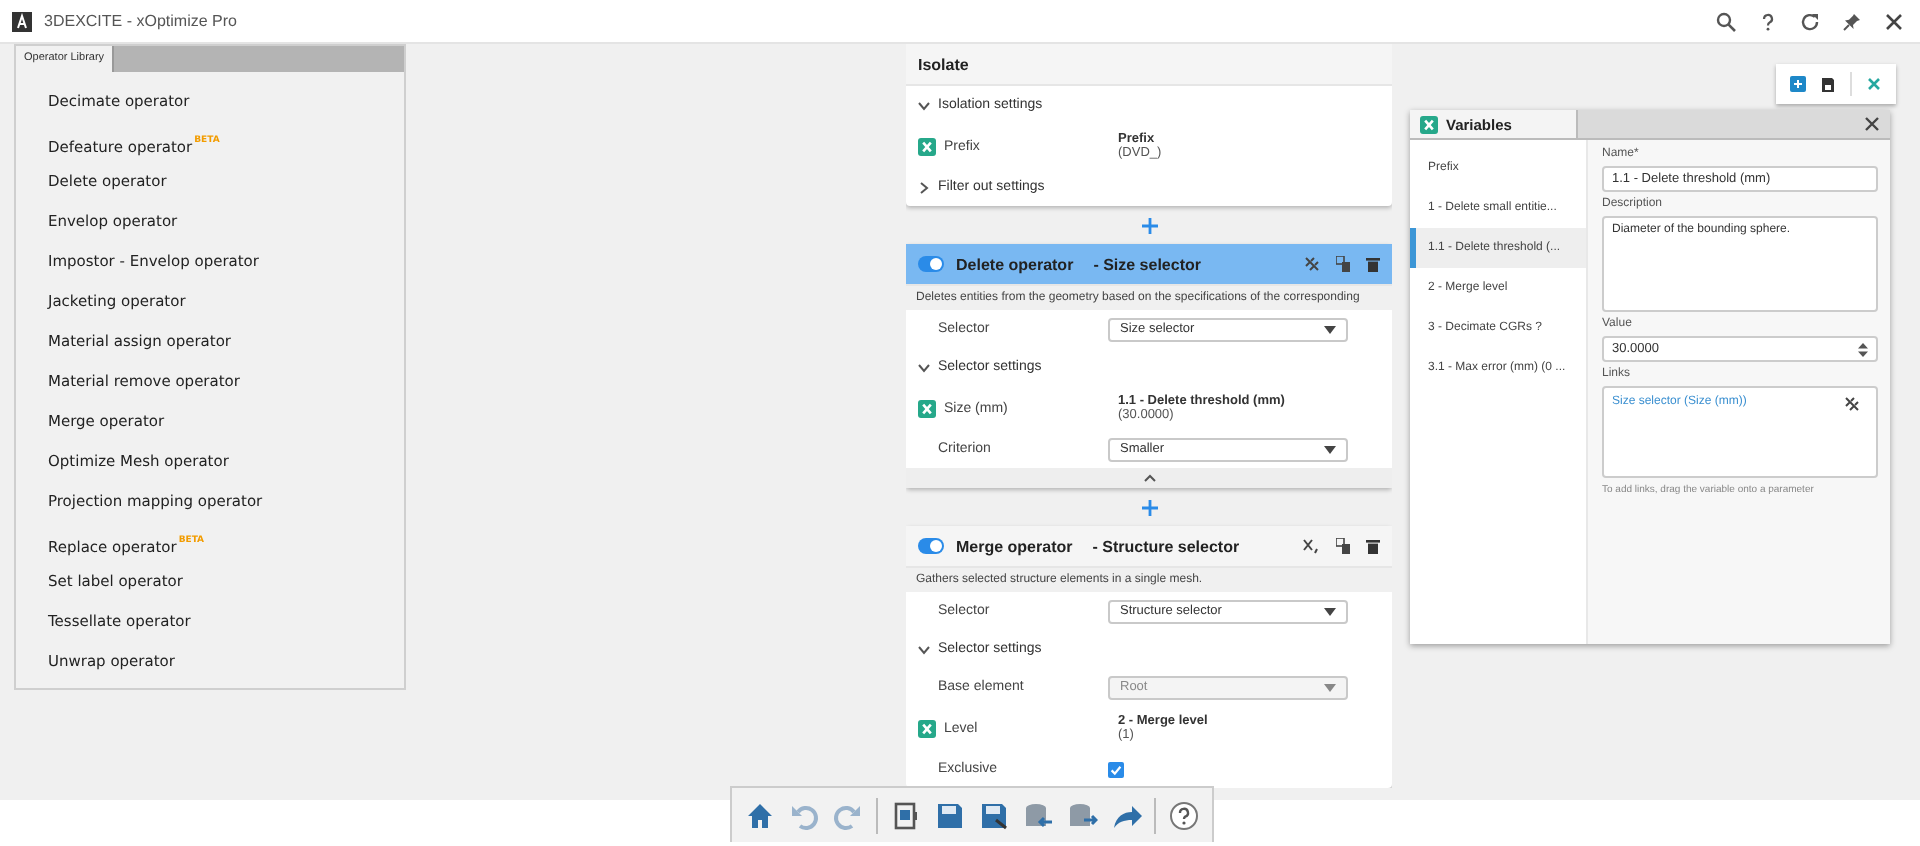 Image resolution: width=1920 pixels, height=846 pixels. Describe the element at coordinates (22, 21) in the screenshot. I see `app-logo-icon` at that location.